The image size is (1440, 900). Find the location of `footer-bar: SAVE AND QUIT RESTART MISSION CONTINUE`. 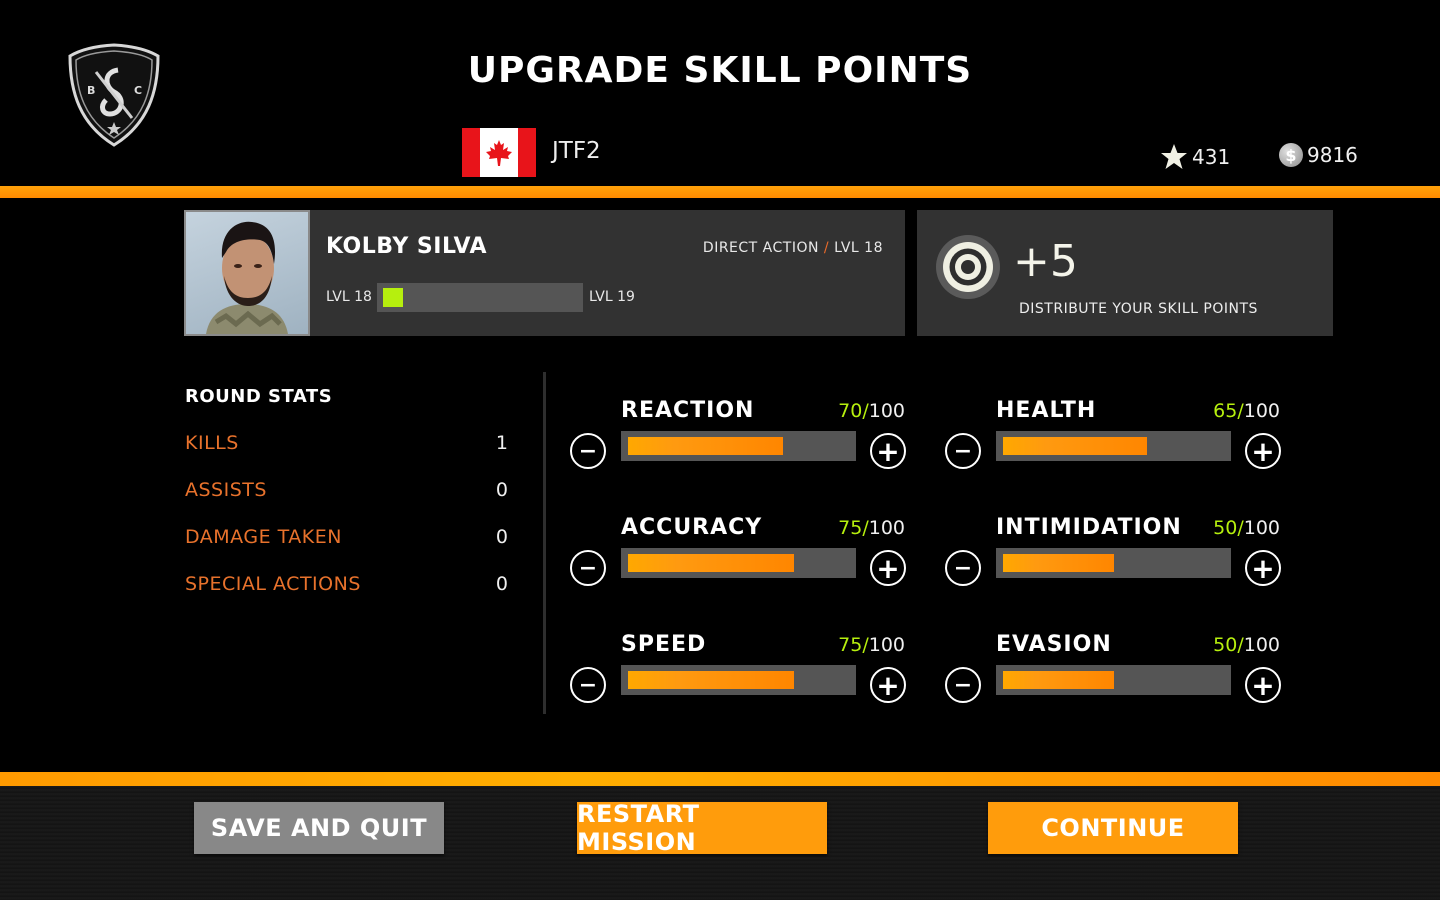

footer-bar: SAVE AND QUIT RESTART MISSION CONTINUE is located at coordinates (720, 843).